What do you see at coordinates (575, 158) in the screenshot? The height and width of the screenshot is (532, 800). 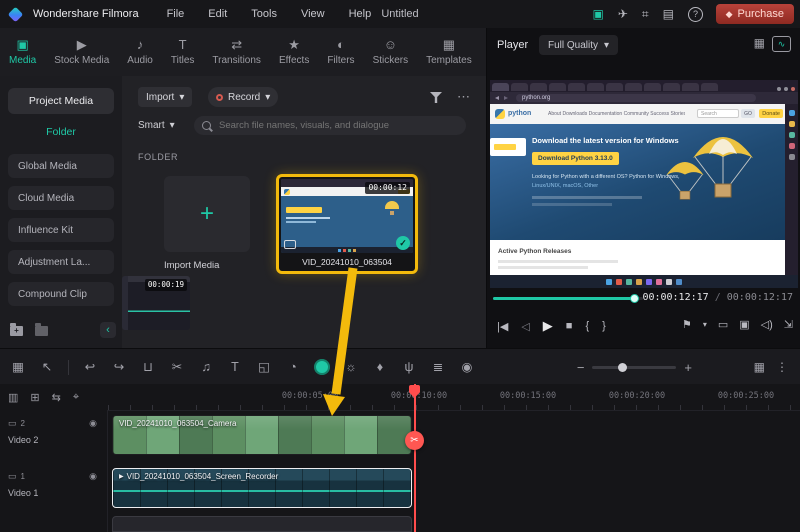 I see `download-python-button: Download Python 3.13.0` at bounding box center [575, 158].